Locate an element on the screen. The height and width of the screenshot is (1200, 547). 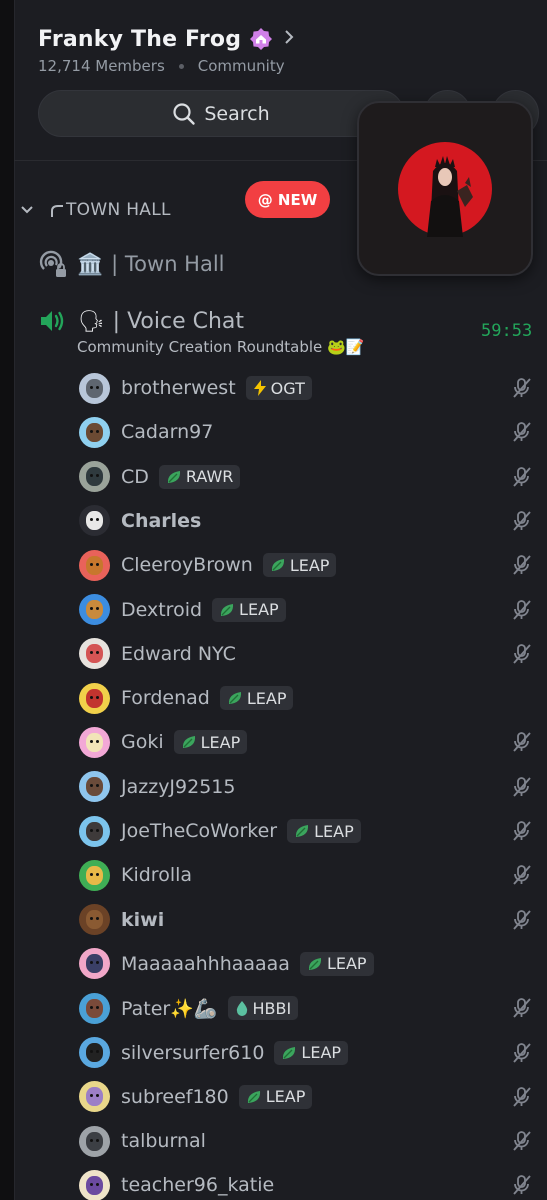
member-name: subreef180 is located at coordinates (175, 1096).